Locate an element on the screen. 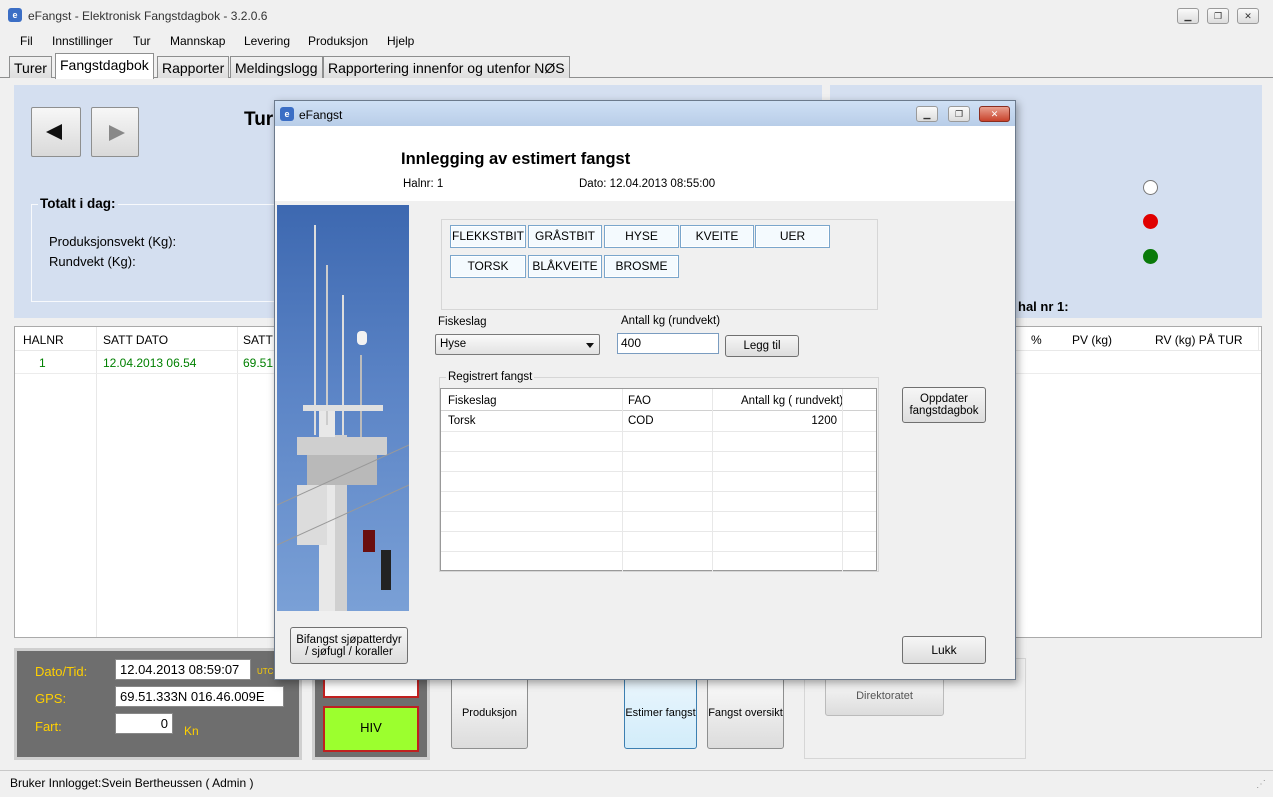  estimer-fangst-button: Estimer fangst is located at coordinates (660, 712).